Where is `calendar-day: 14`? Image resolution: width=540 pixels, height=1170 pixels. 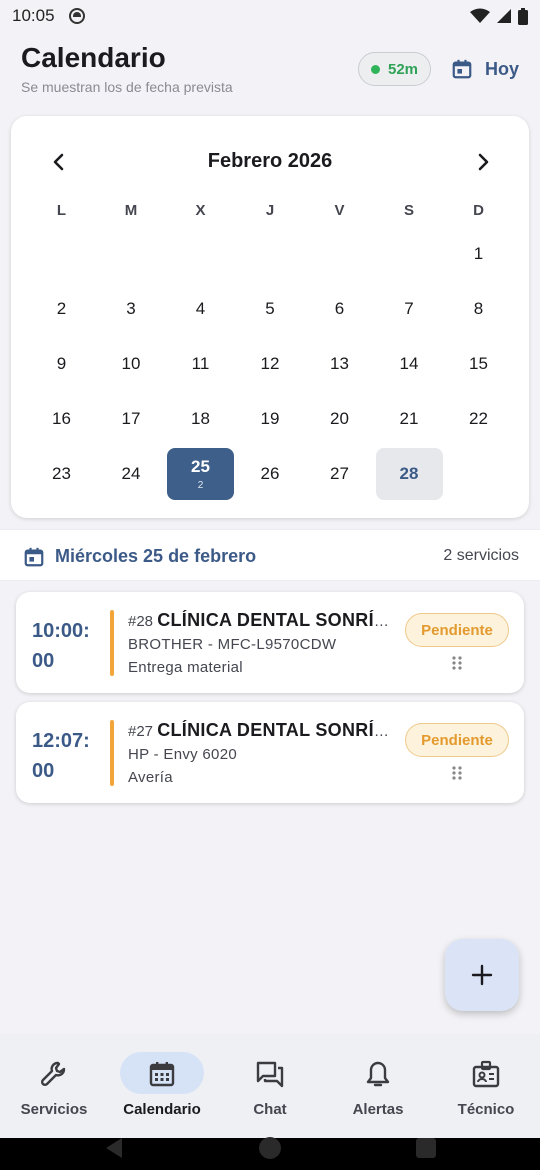 calendar-day: 14 is located at coordinates (409, 364).